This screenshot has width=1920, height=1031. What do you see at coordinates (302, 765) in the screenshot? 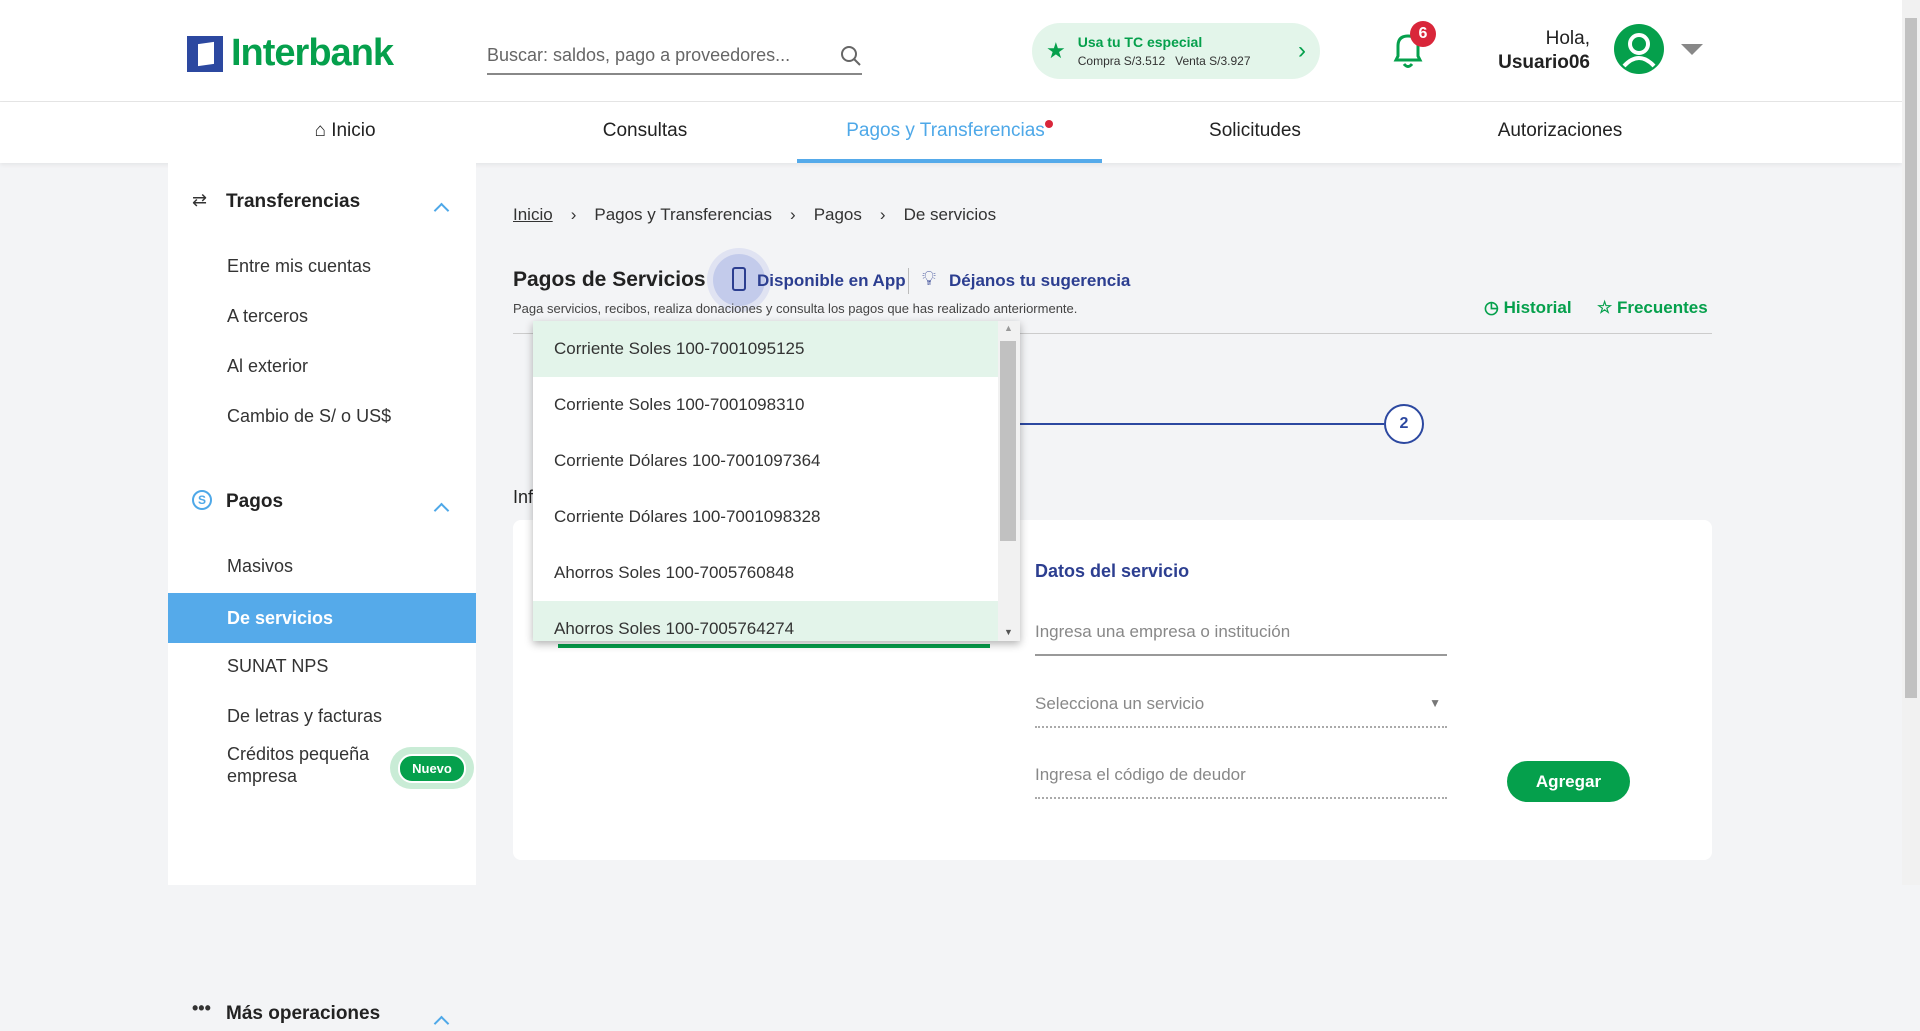
I see `sidebar-item-creditos: Créditos pequeña empresa` at bounding box center [302, 765].